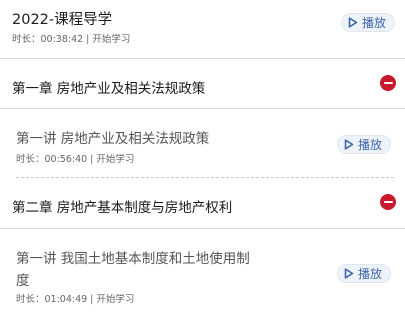 This screenshot has width=405, height=312. I want to click on course-play-button: 播放, so click(368, 22).